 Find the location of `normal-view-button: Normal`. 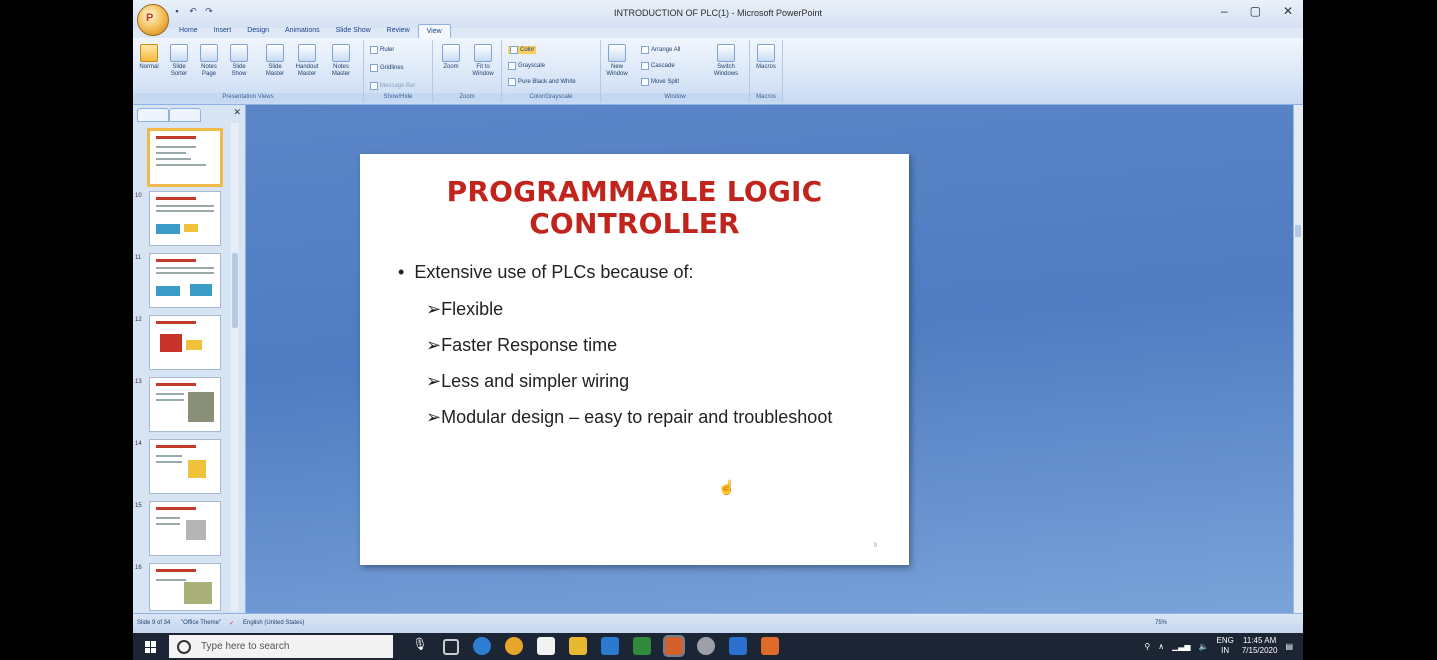

normal-view-button: Normal is located at coordinates (149, 57).